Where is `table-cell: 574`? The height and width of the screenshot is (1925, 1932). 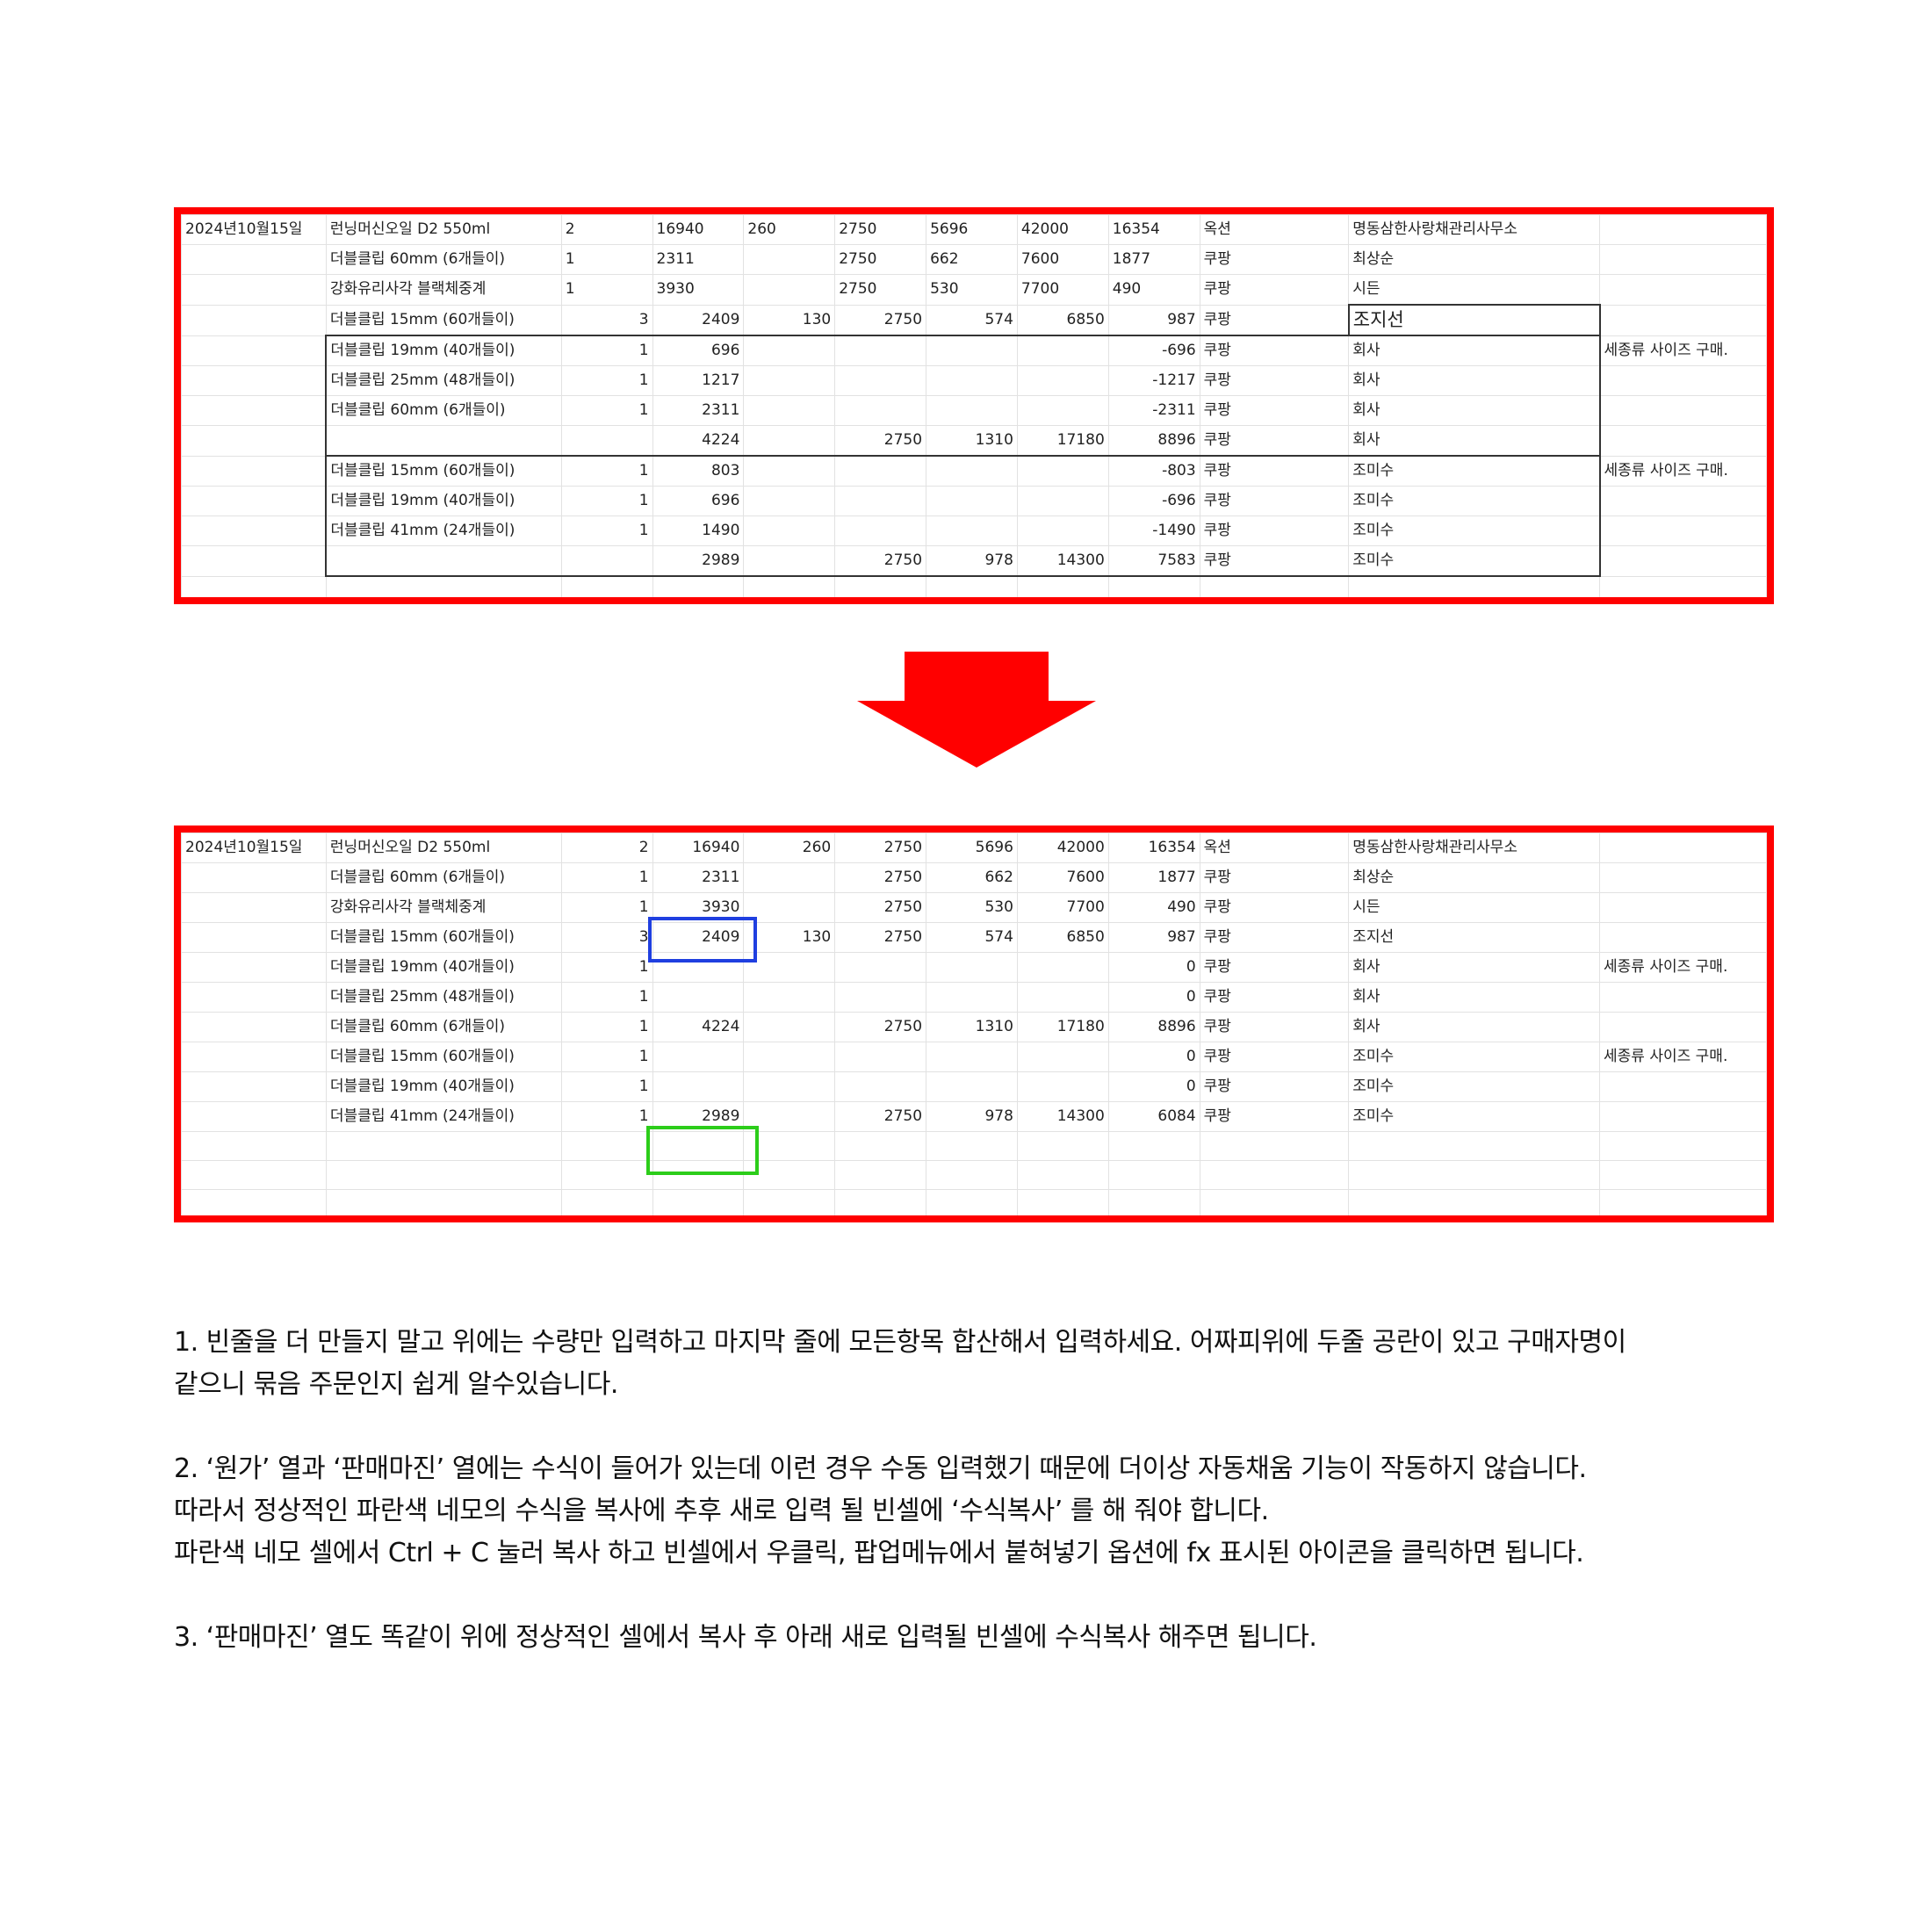
table-cell: 574 is located at coordinates (972, 937).